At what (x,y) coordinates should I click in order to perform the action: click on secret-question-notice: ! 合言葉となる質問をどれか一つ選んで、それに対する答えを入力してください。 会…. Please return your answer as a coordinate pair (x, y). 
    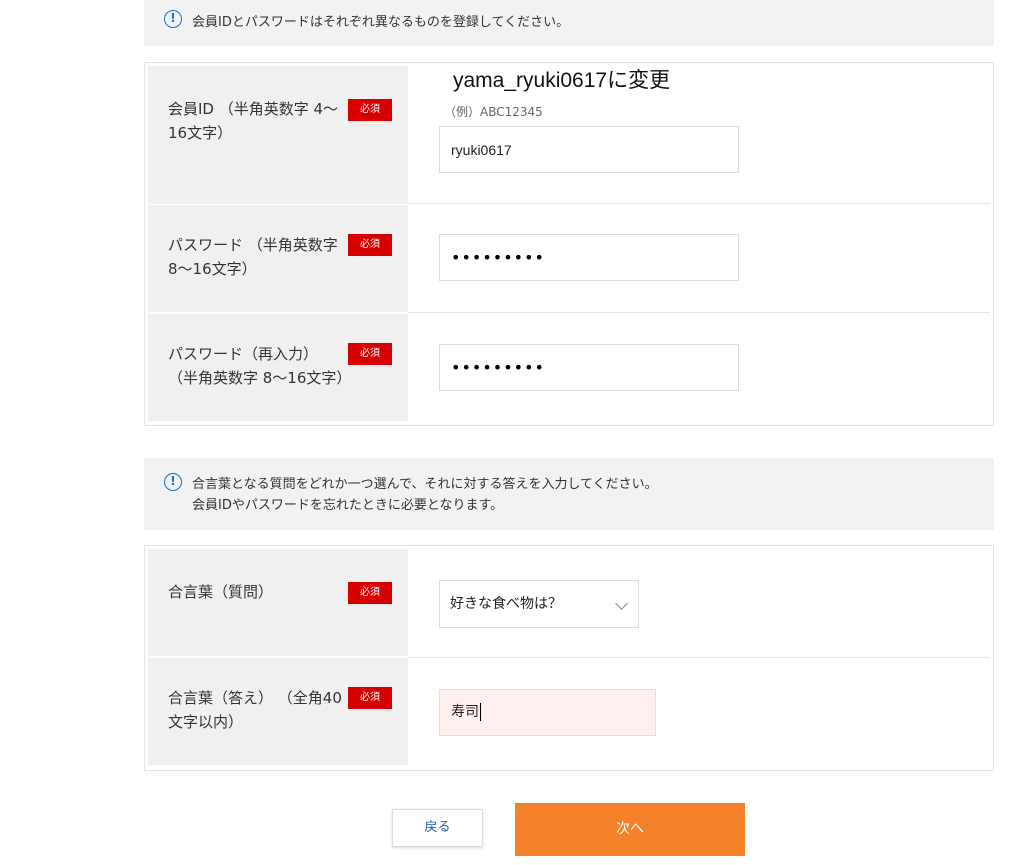
    Looking at the image, I should click on (569, 494).